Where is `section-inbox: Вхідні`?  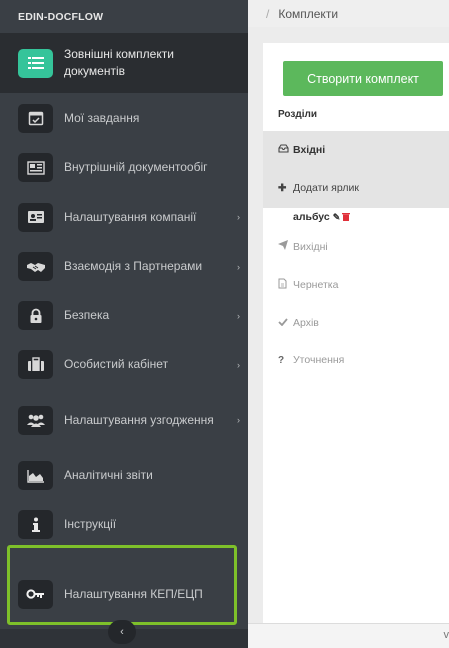 section-inbox: Вхідні is located at coordinates (301, 150).